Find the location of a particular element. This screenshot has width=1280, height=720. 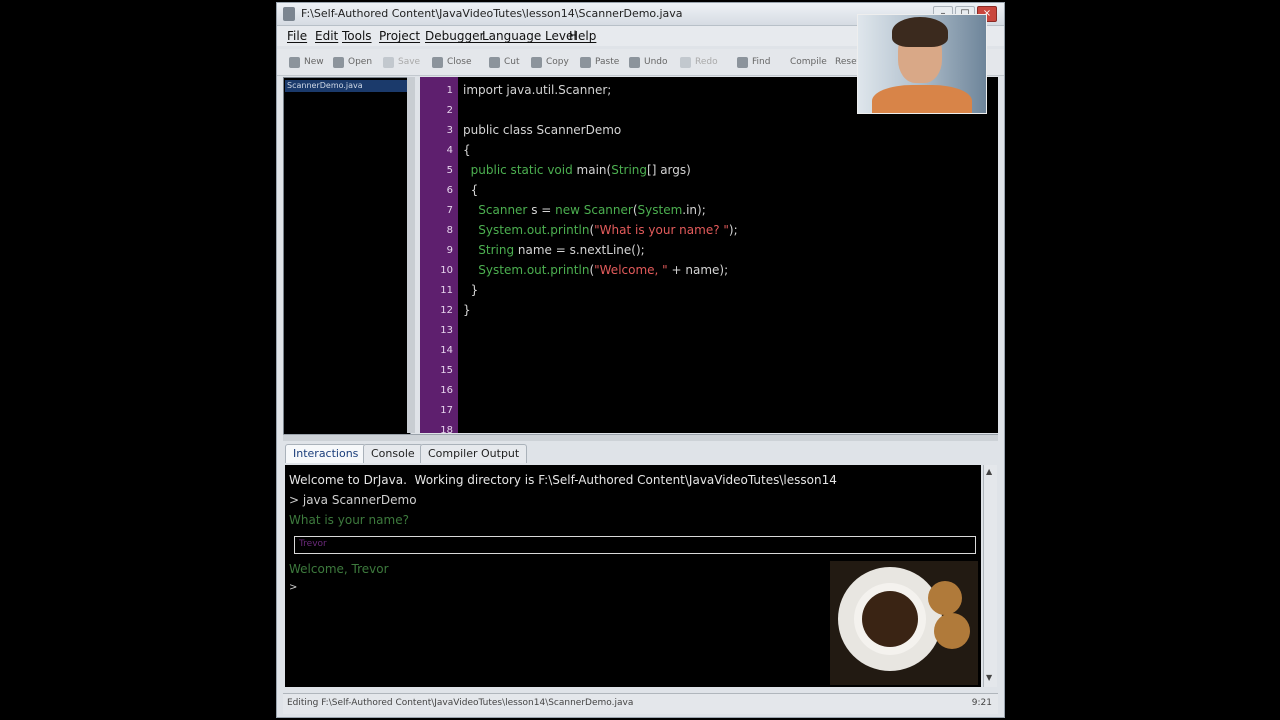

file-pane-scrollbar is located at coordinates (411, 255).